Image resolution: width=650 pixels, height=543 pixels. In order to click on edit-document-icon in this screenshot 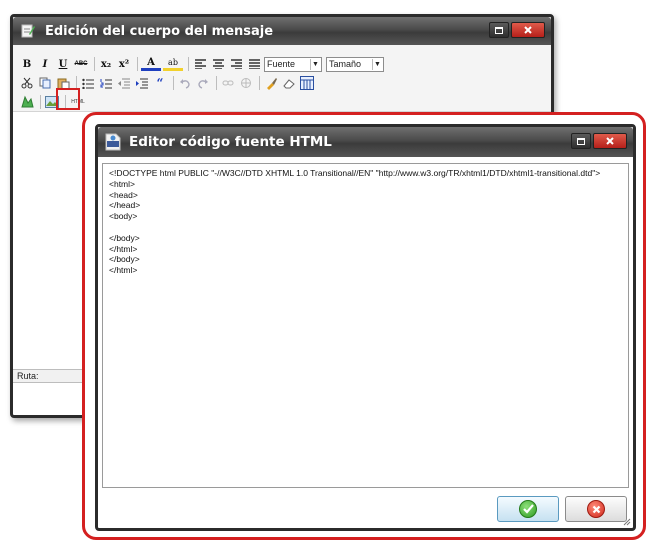, I will do `click(28, 31)`.